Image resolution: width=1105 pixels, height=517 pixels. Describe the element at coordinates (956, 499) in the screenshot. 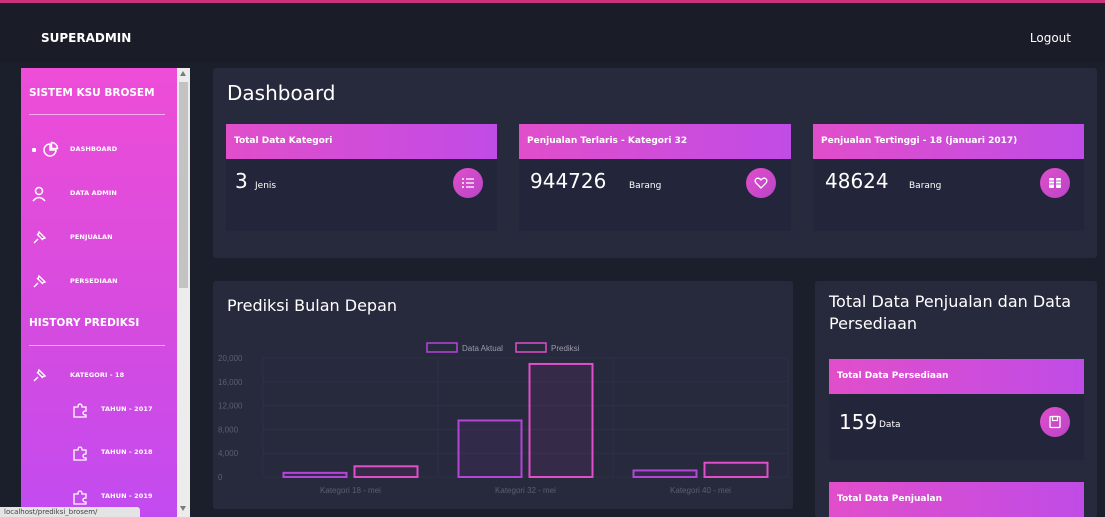

I see `card-header-penjualan: Total Data Penjualan` at that location.